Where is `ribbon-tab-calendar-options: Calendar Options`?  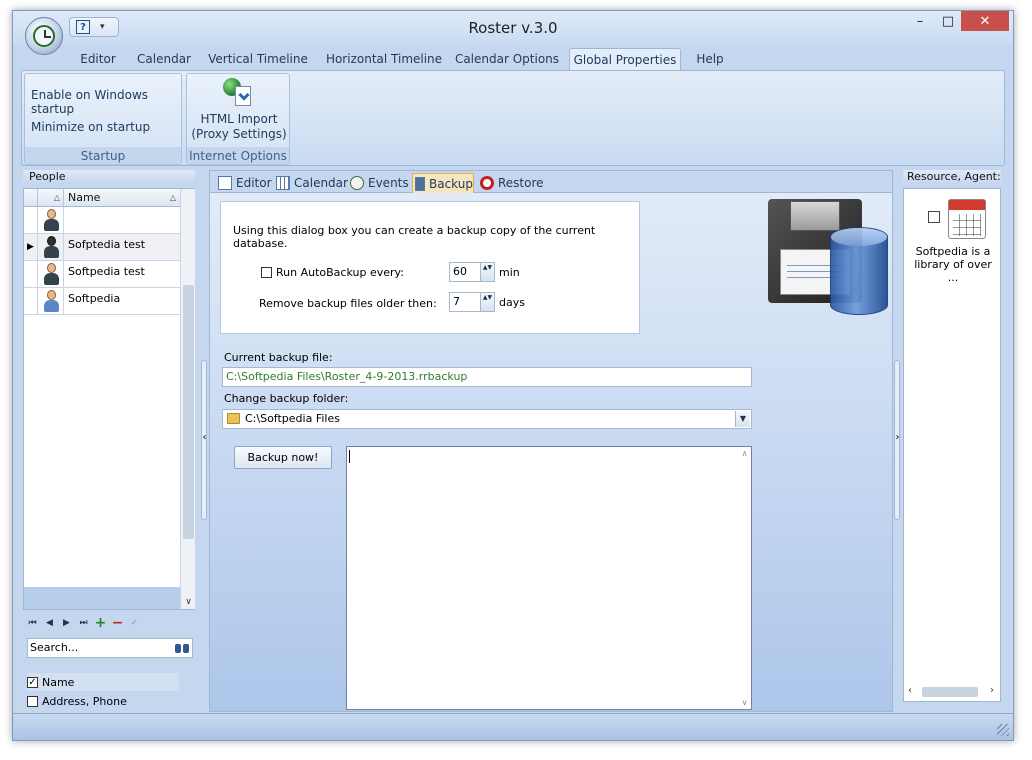 ribbon-tab-calendar-options: Calendar Options is located at coordinates (507, 59).